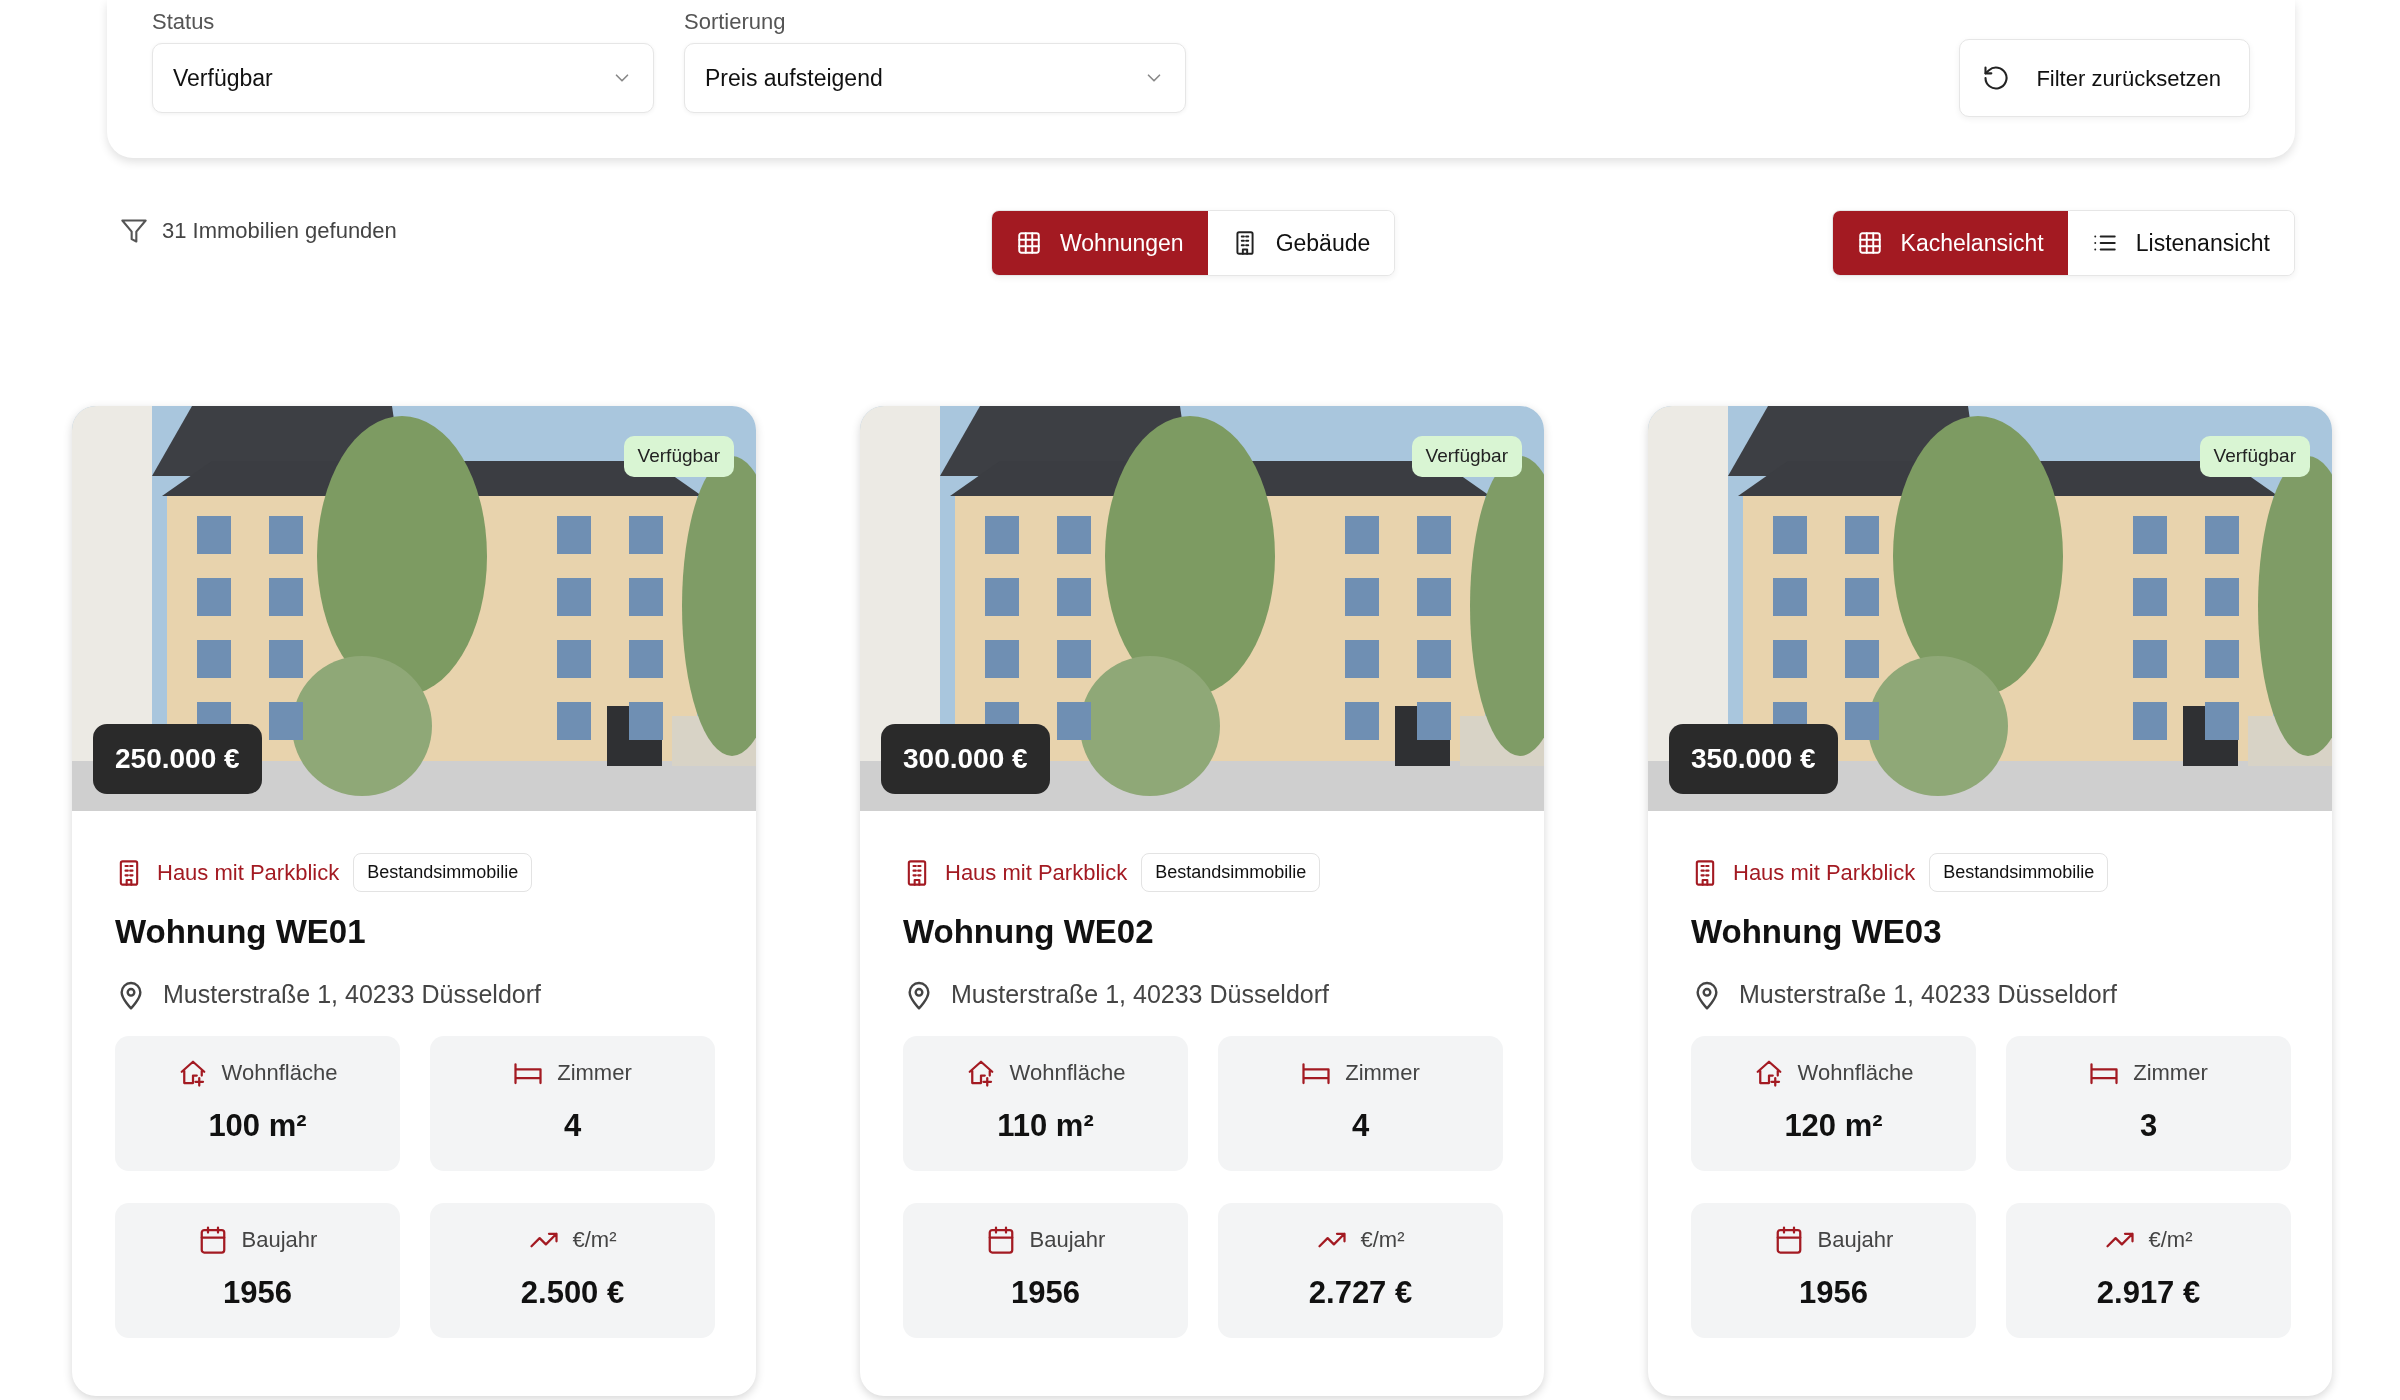 The image size is (2400, 1400). What do you see at coordinates (572, 1293) in the screenshot?
I see `stat-value: 2.500 €` at bounding box center [572, 1293].